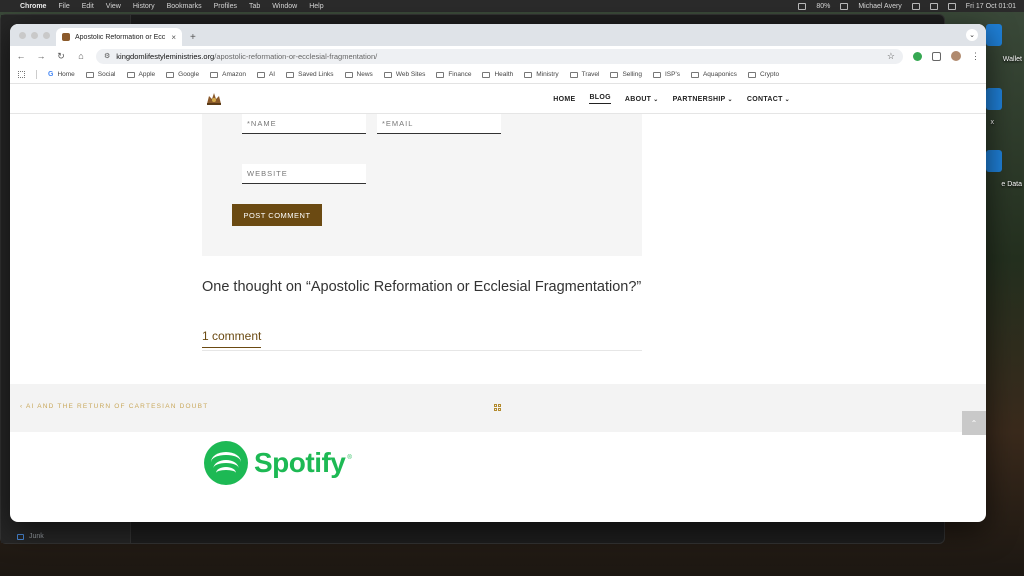 The height and width of the screenshot is (576, 1024). Describe the element at coordinates (891, 56) in the screenshot. I see `bookmark-star-icon: ☆` at that location.